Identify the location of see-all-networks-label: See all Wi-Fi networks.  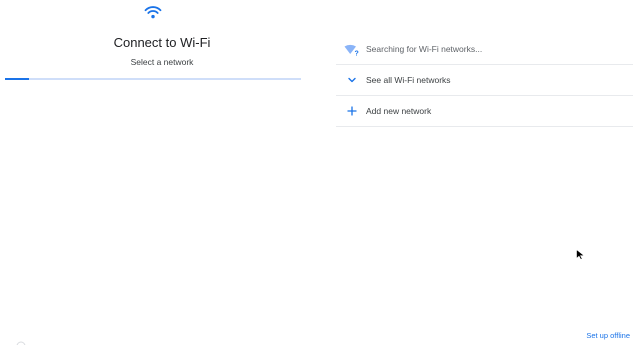
(408, 80).